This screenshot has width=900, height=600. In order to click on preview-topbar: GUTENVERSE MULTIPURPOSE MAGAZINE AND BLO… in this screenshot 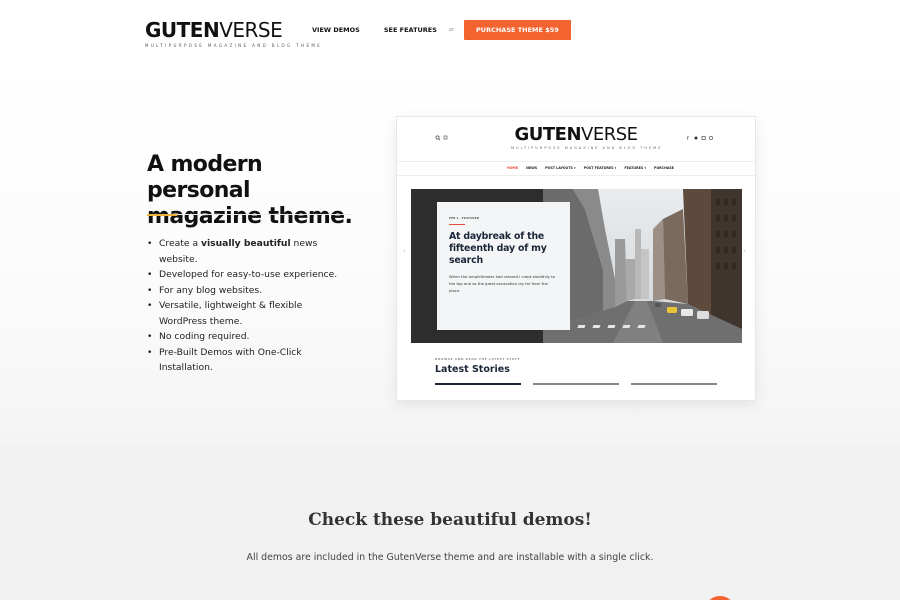, I will do `click(576, 138)`.